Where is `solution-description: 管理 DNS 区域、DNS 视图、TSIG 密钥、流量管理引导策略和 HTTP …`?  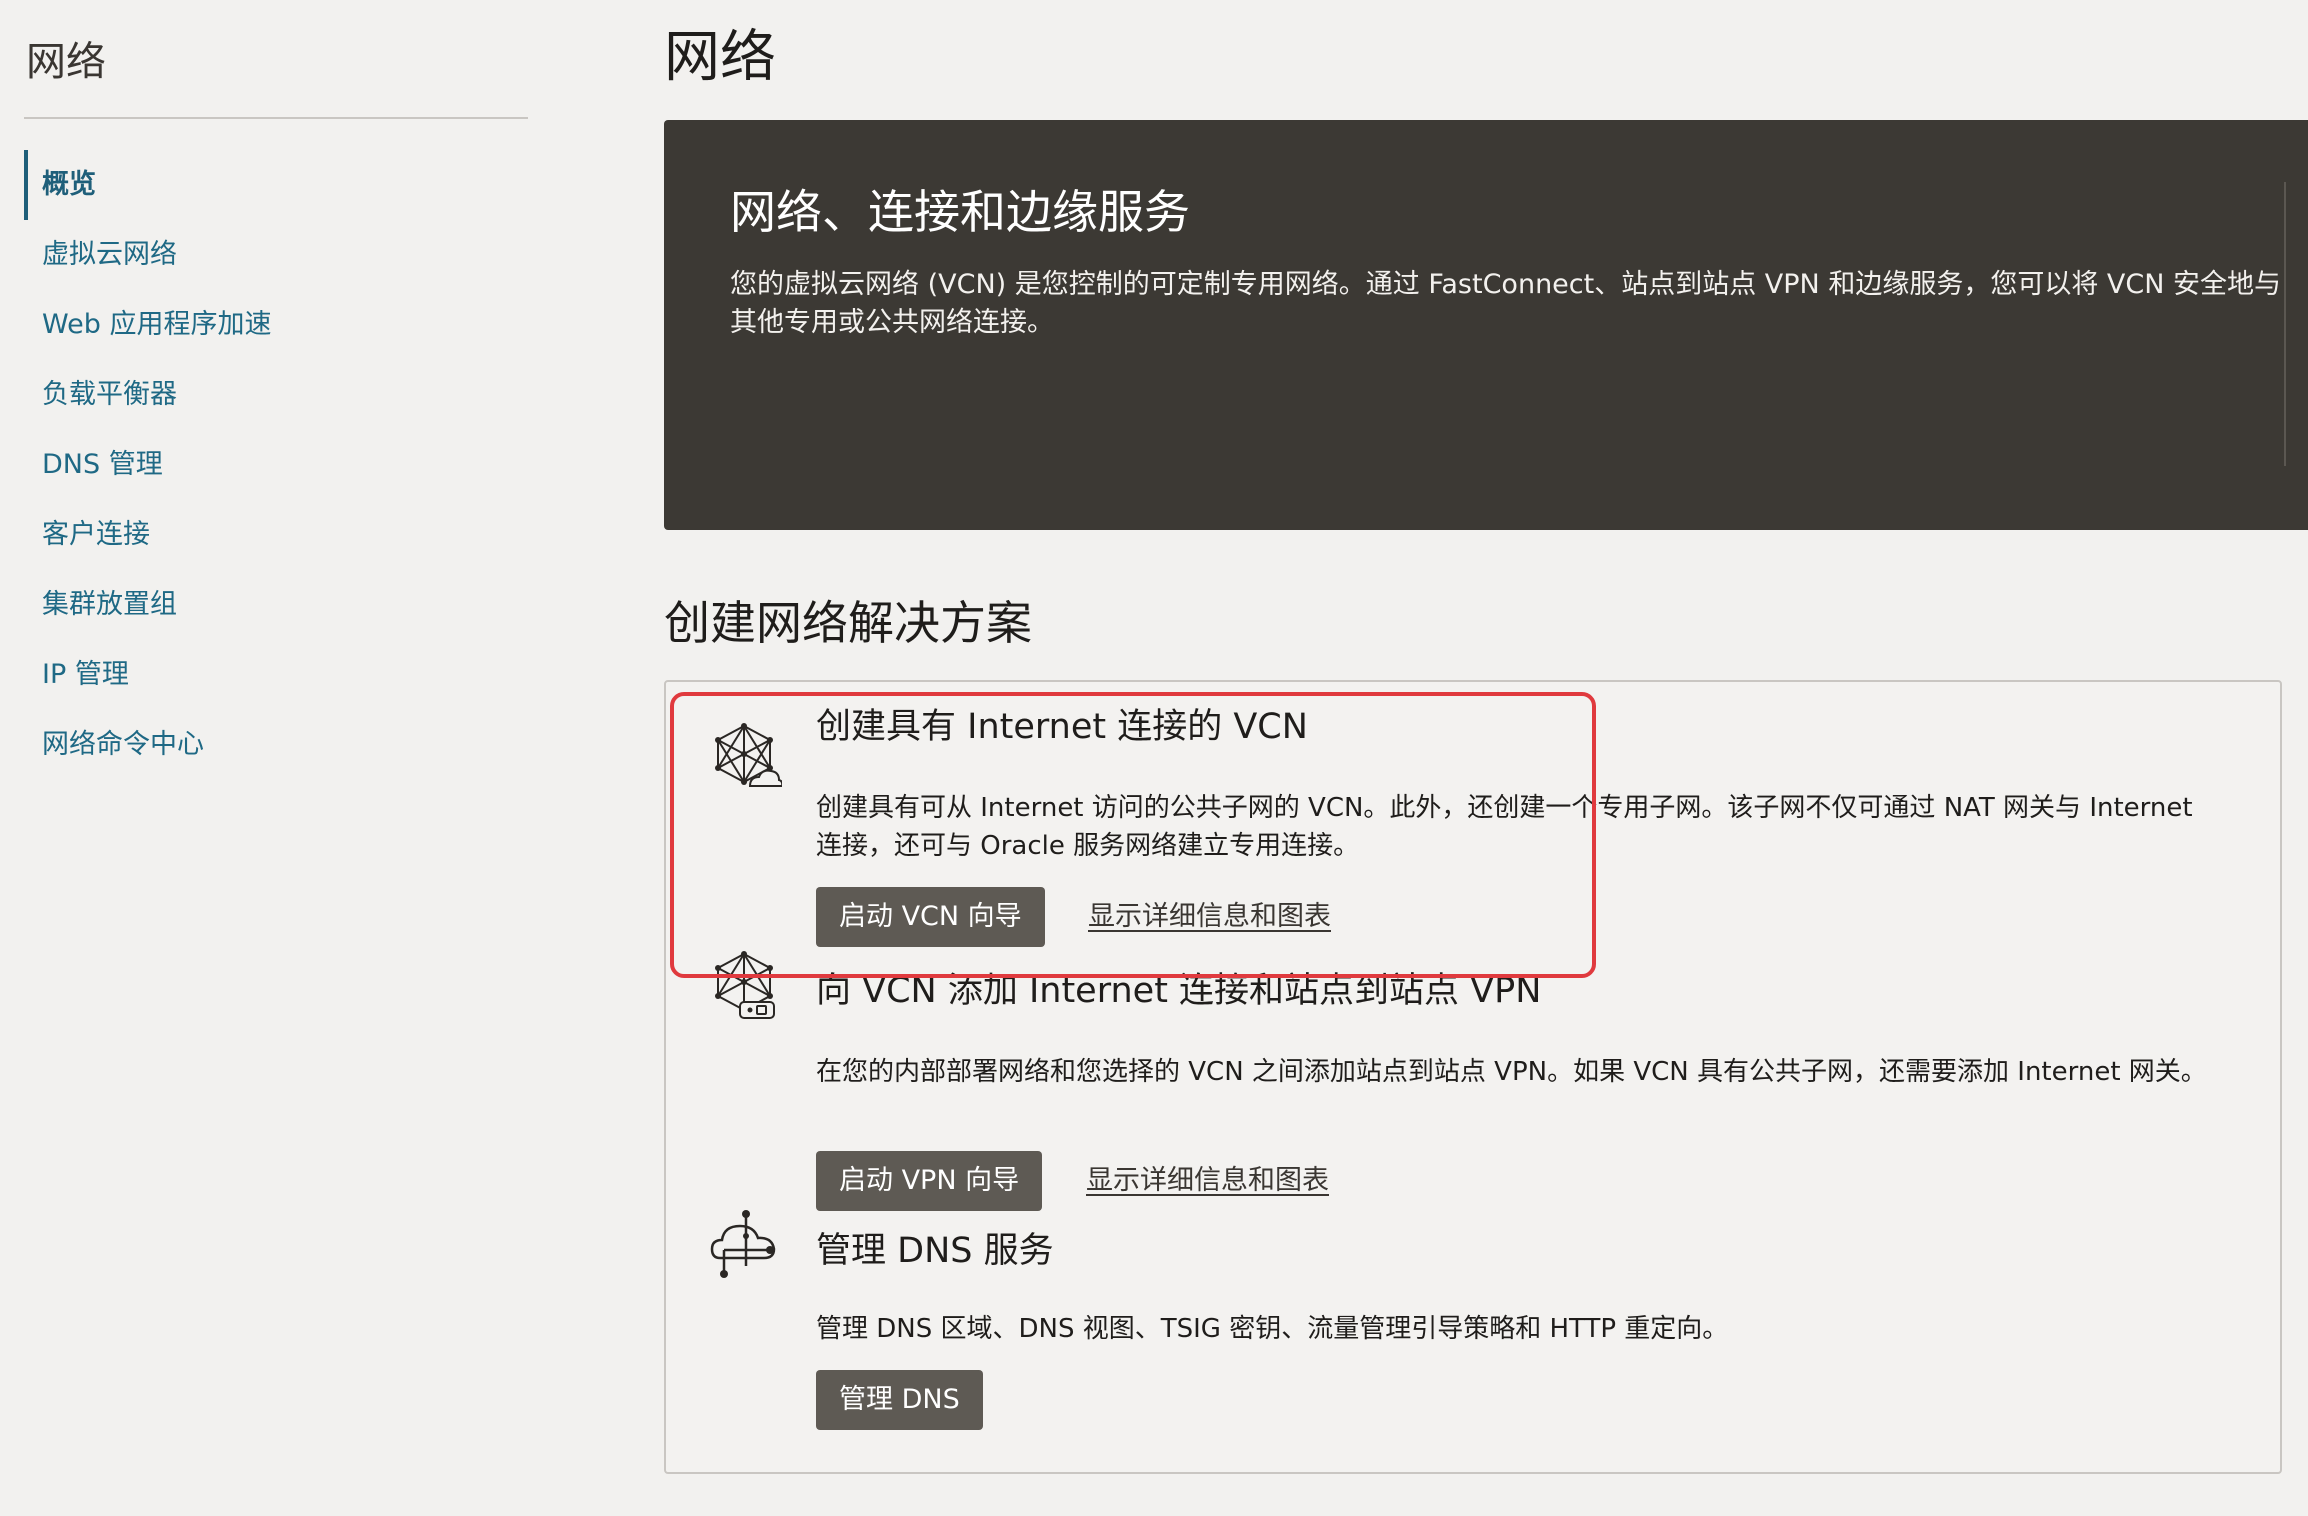
solution-description: 管理 DNS 区域、DNS 视图、TSIG 密钥、流量管理引导策略和 HTTP … is located at coordinates (1272, 1329).